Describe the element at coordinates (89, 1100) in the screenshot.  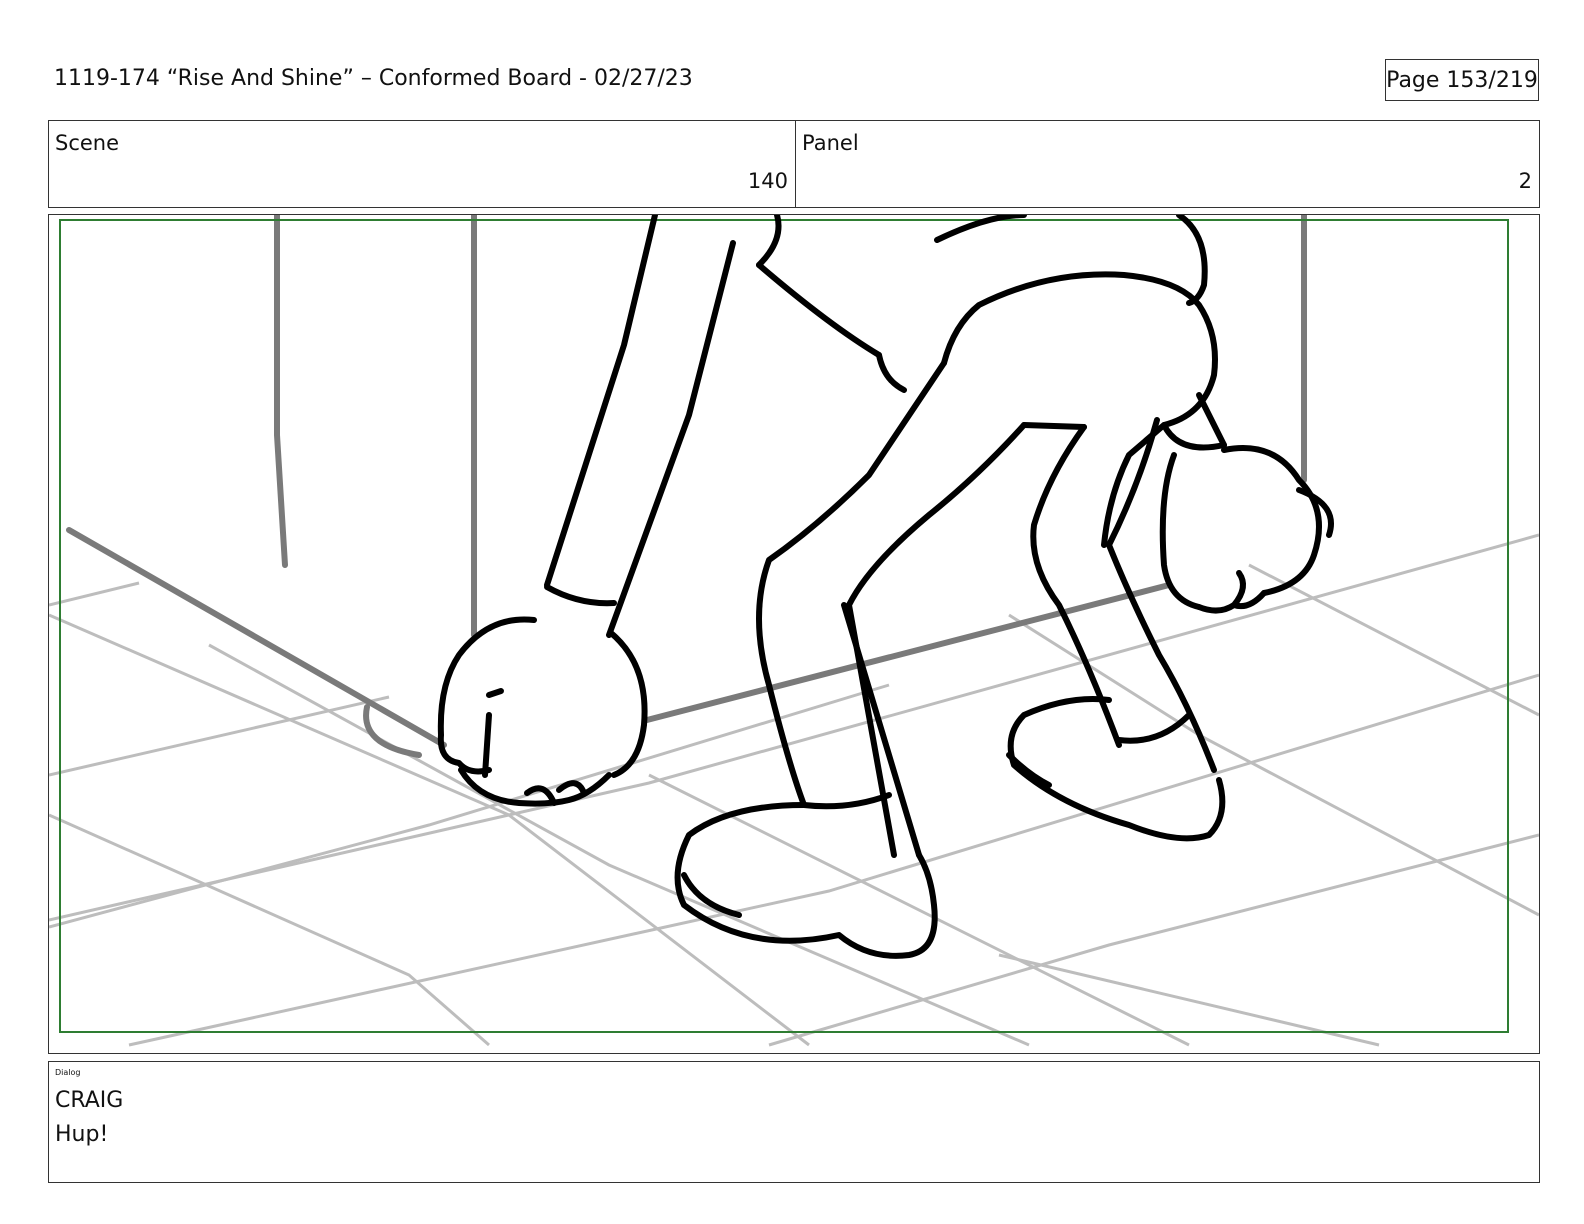
I see `dialog-speaker: CRAIG` at that location.